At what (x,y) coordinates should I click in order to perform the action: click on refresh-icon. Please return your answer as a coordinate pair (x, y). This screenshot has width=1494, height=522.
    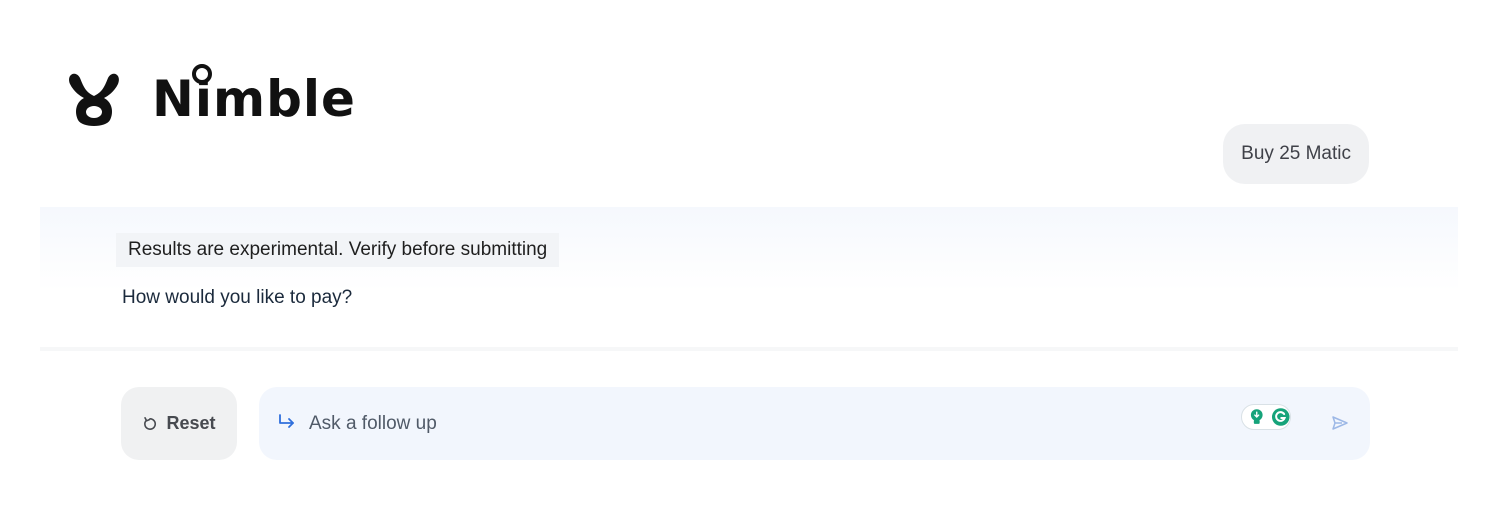
    Looking at the image, I should click on (150, 423).